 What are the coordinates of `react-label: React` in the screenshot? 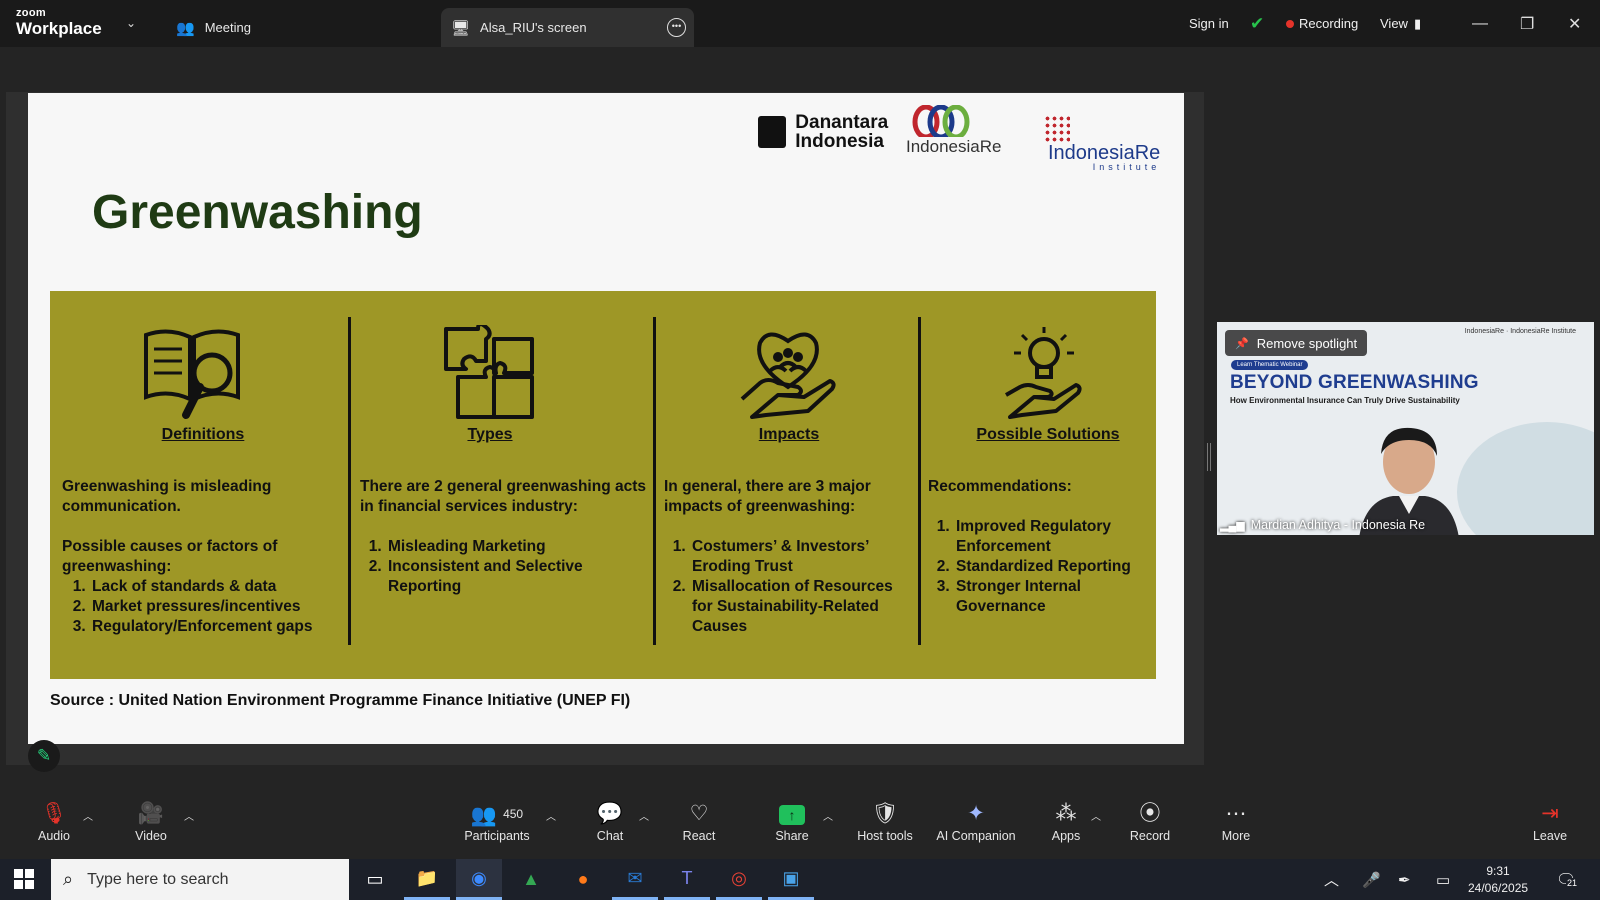 It's located at (699, 836).